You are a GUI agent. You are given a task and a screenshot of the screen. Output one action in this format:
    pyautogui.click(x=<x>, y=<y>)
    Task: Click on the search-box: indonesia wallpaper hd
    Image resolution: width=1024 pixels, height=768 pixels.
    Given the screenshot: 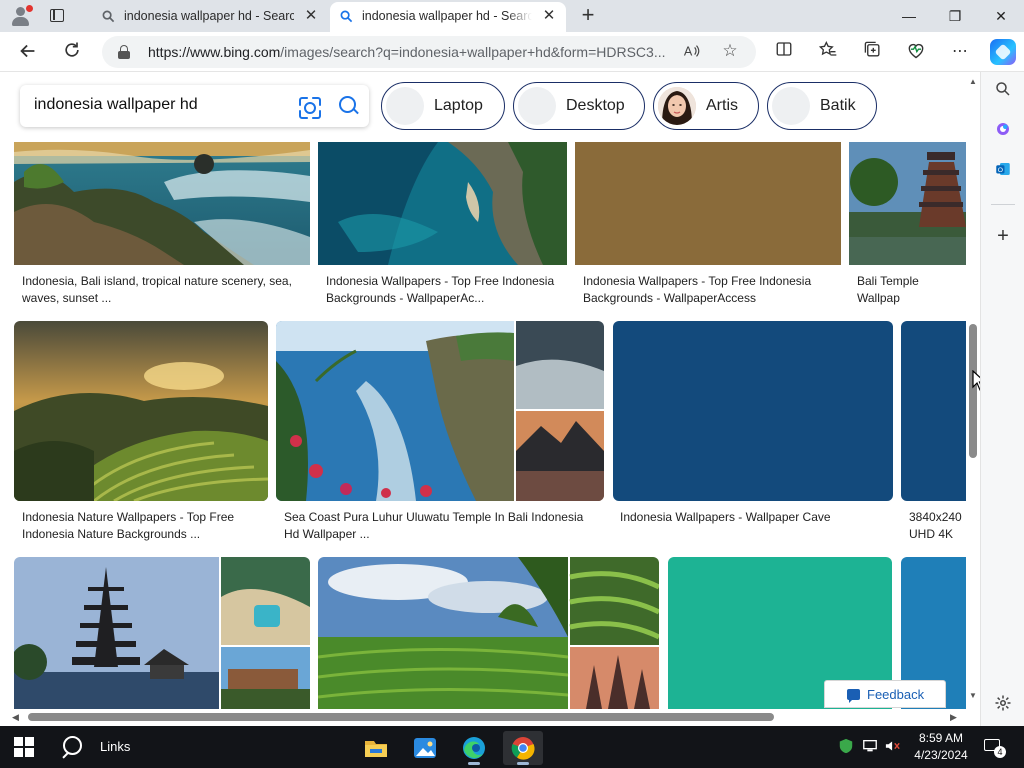 What is the action you would take?
    pyautogui.click(x=194, y=106)
    